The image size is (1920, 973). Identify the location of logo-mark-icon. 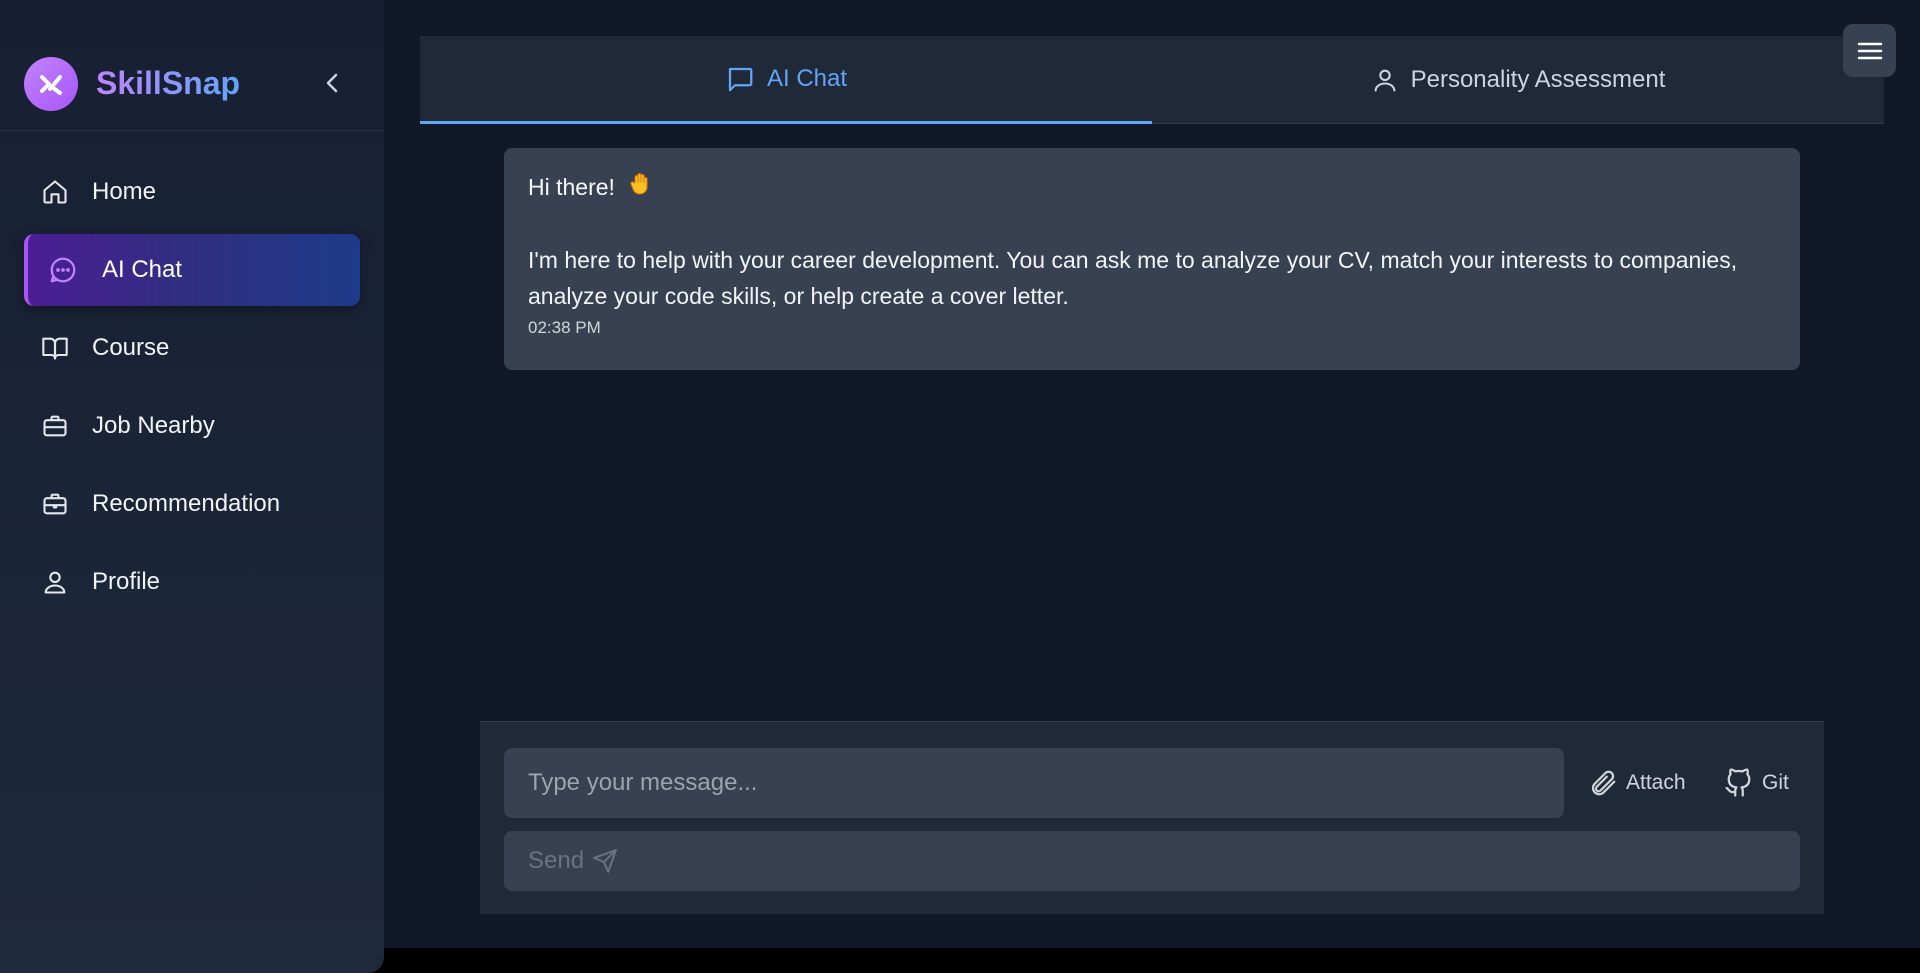
(51, 85).